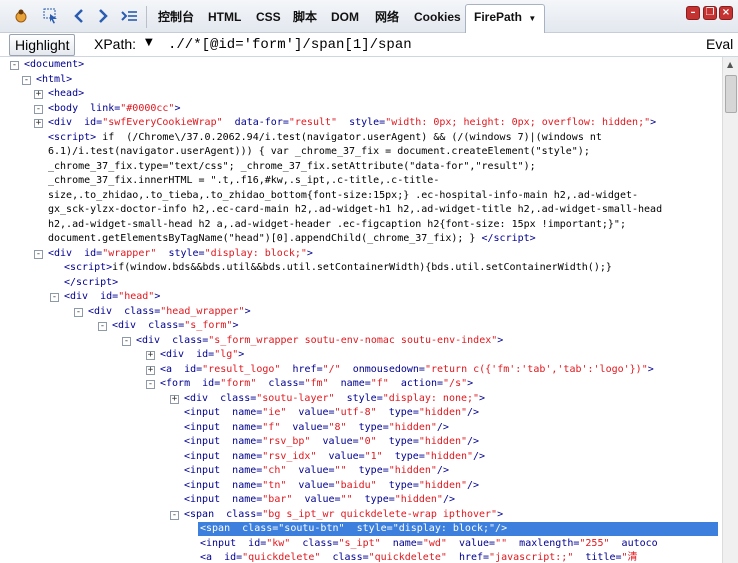  I want to click on highlight-button: Highlight, so click(42, 45).